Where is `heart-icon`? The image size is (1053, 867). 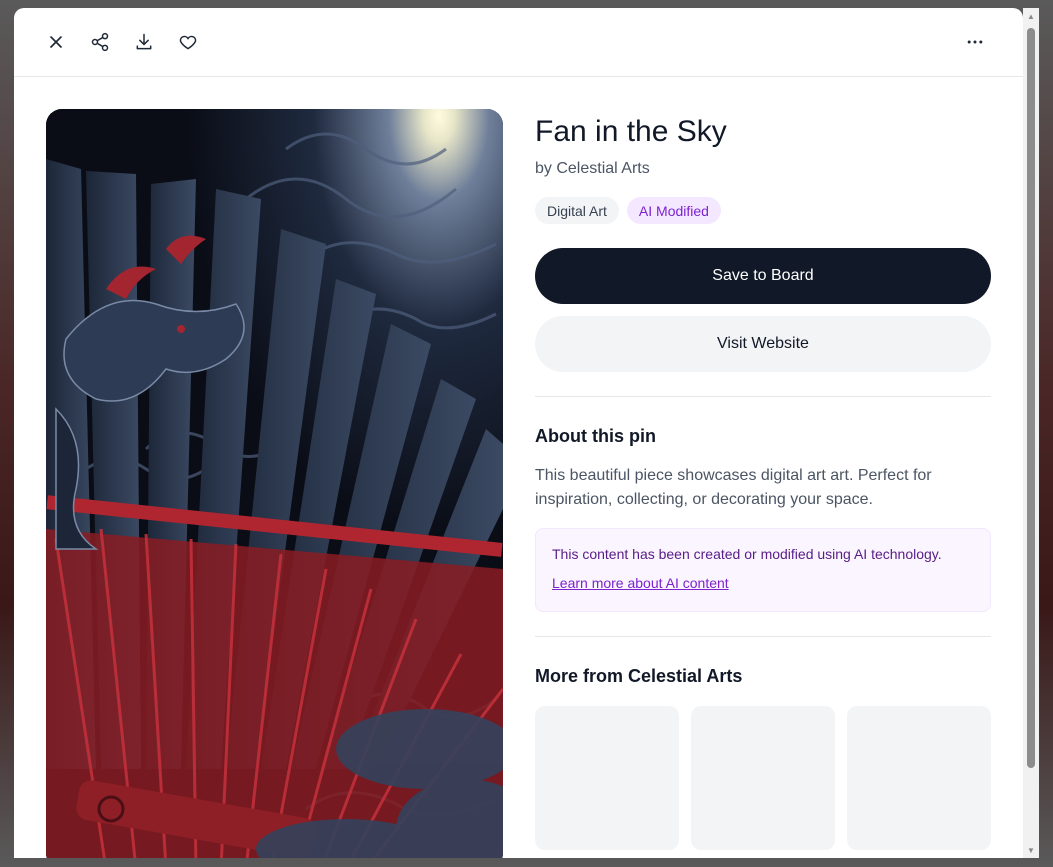
heart-icon is located at coordinates (188, 42).